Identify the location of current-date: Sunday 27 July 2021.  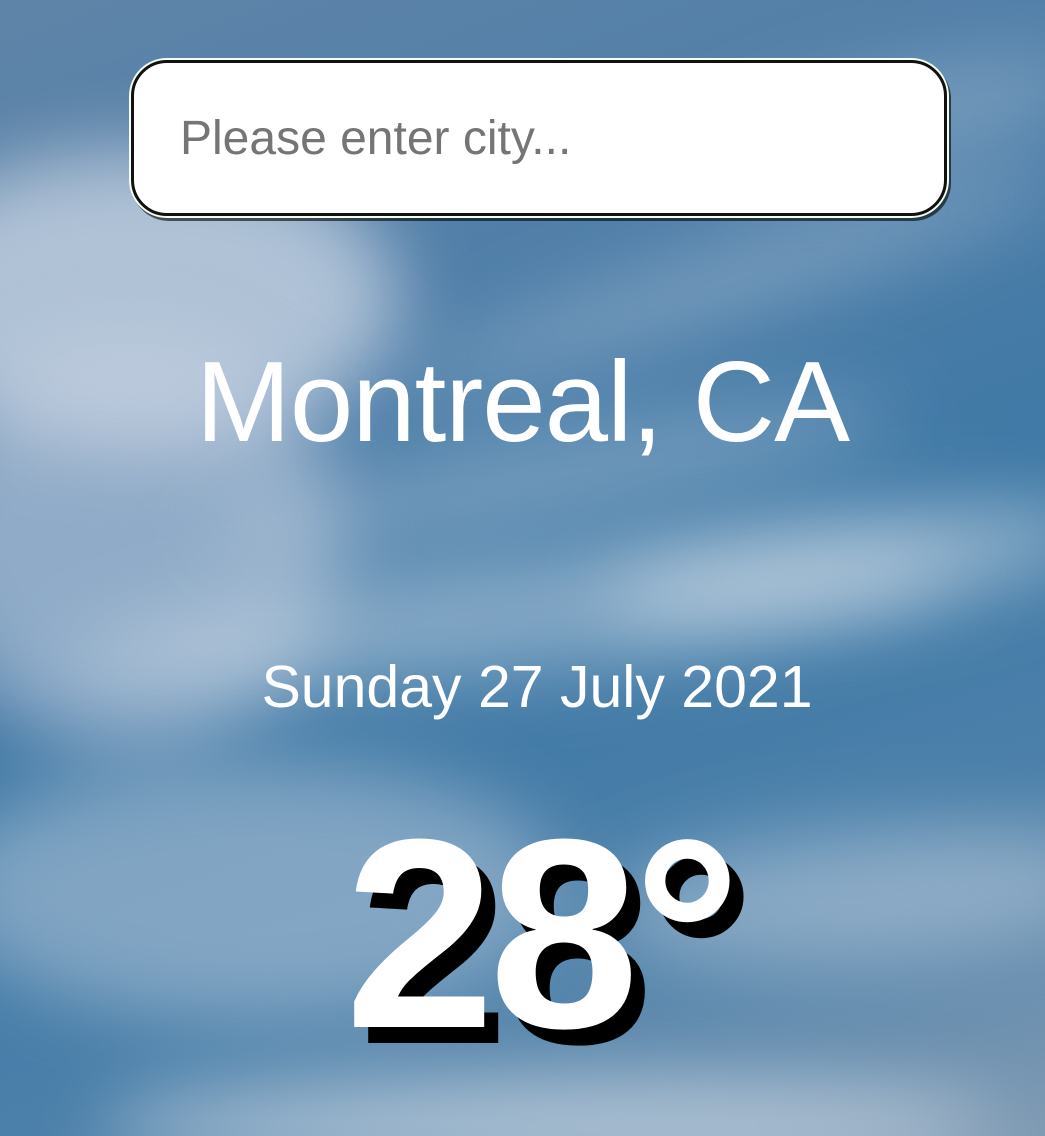
(537, 687).